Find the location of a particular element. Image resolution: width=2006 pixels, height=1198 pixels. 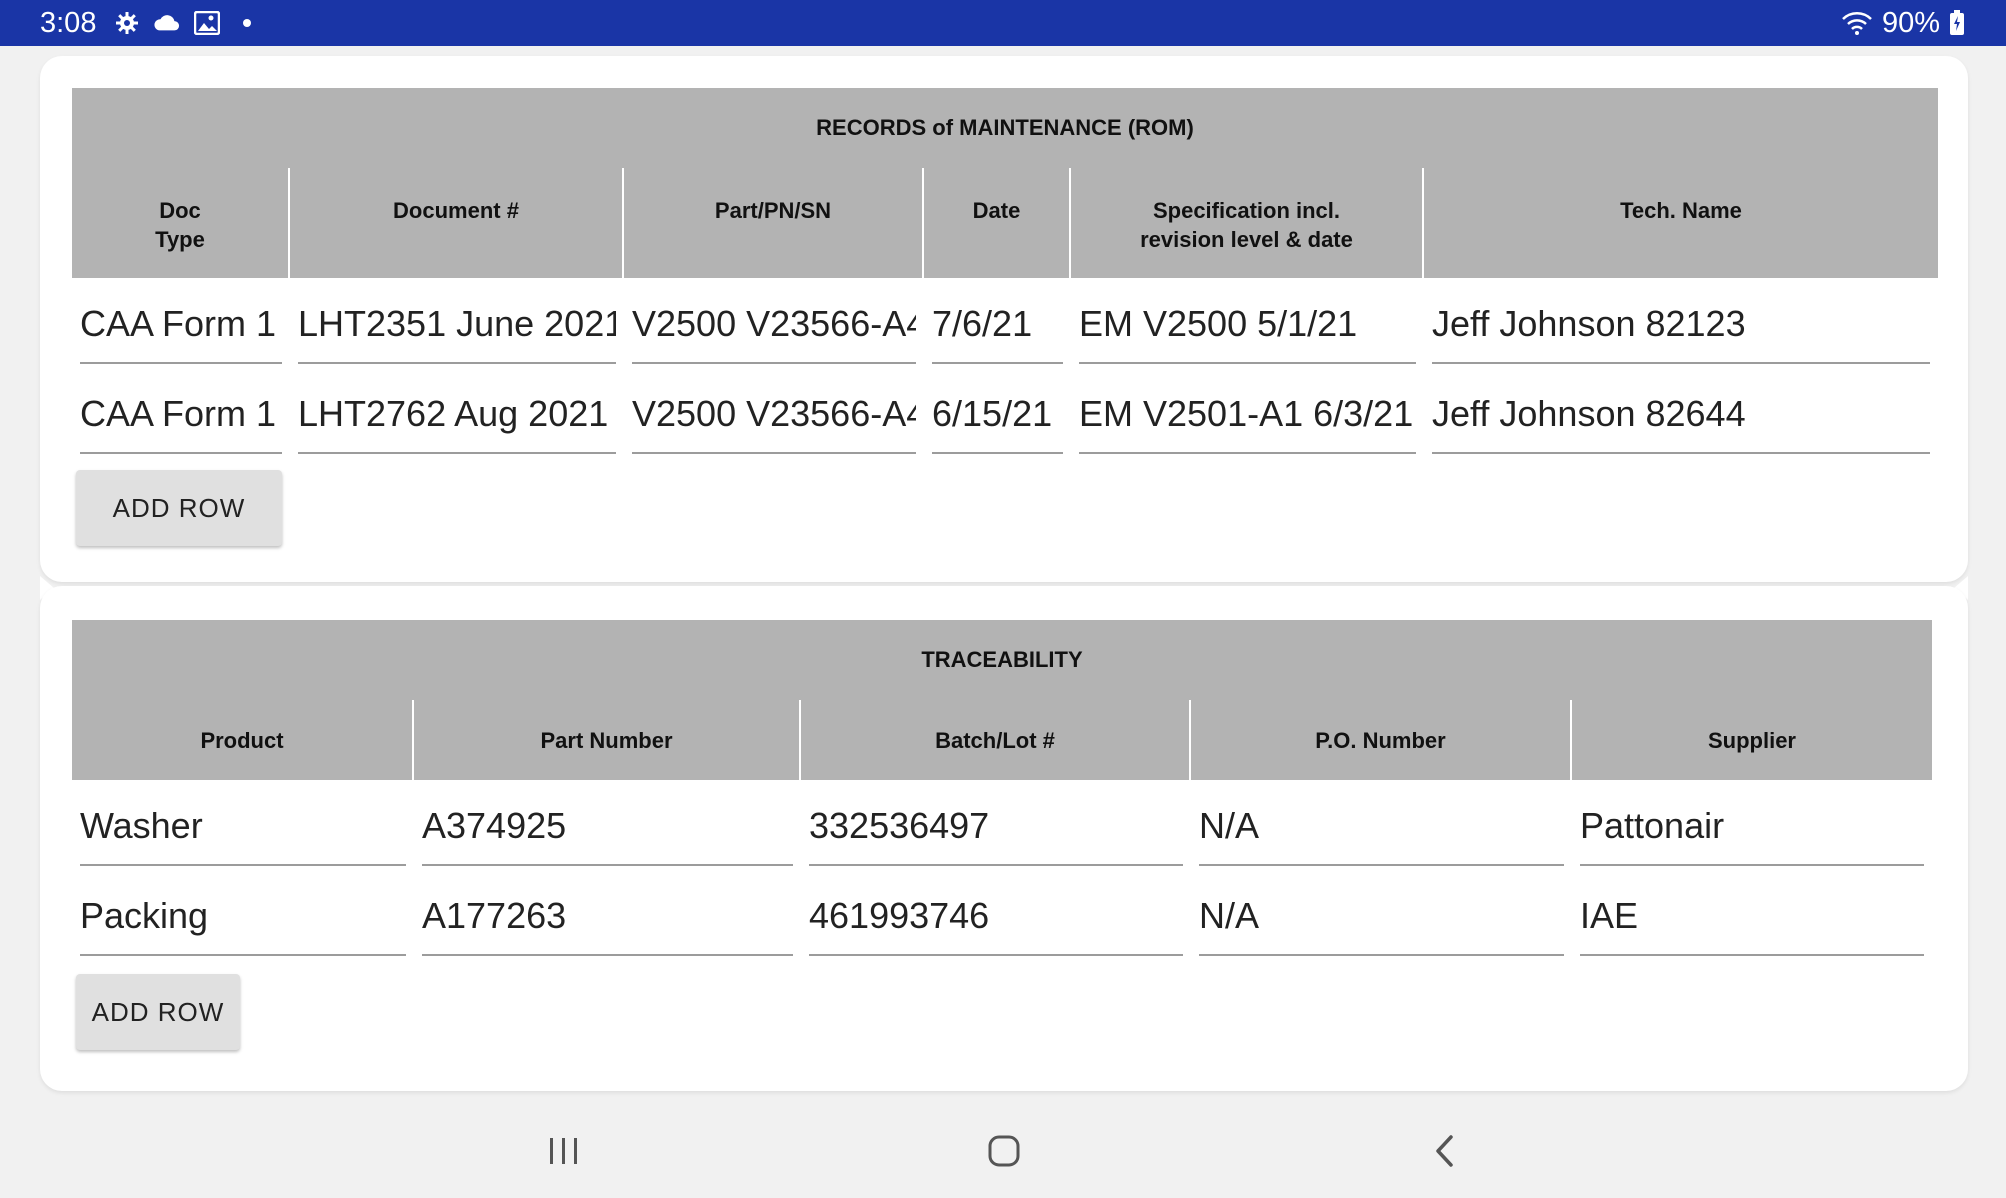

traceability-row: Packing A177263 461993746 N/A IAE is located at coordinates (1002, 918).